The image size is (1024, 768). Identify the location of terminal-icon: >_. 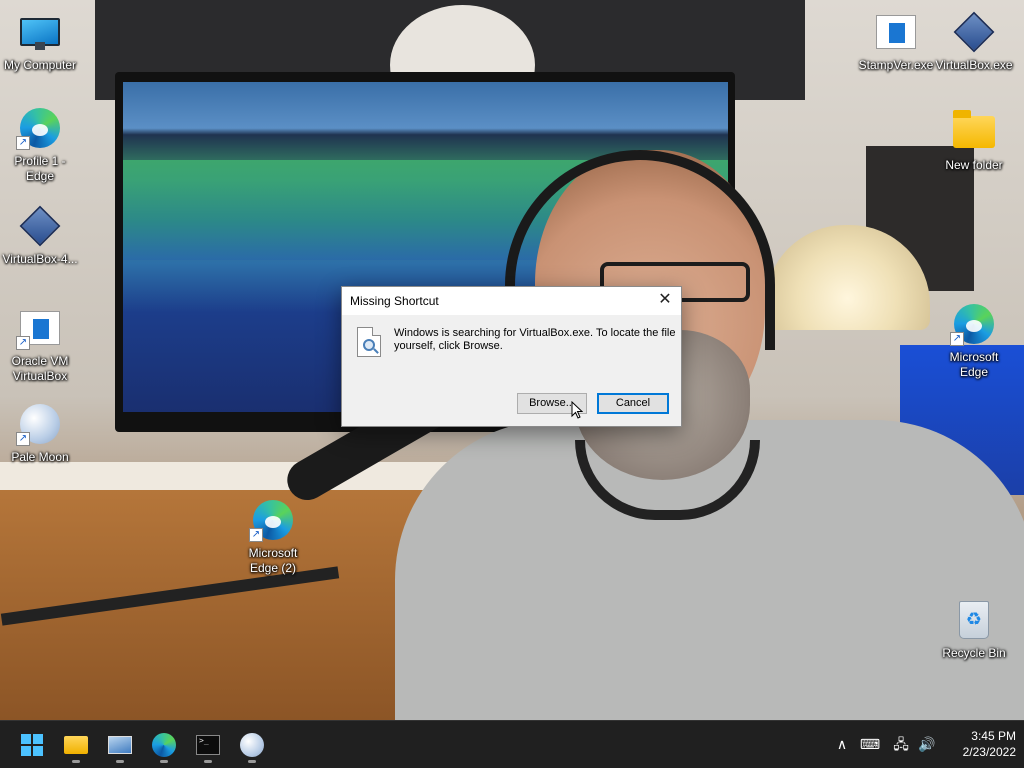
(208, 745).